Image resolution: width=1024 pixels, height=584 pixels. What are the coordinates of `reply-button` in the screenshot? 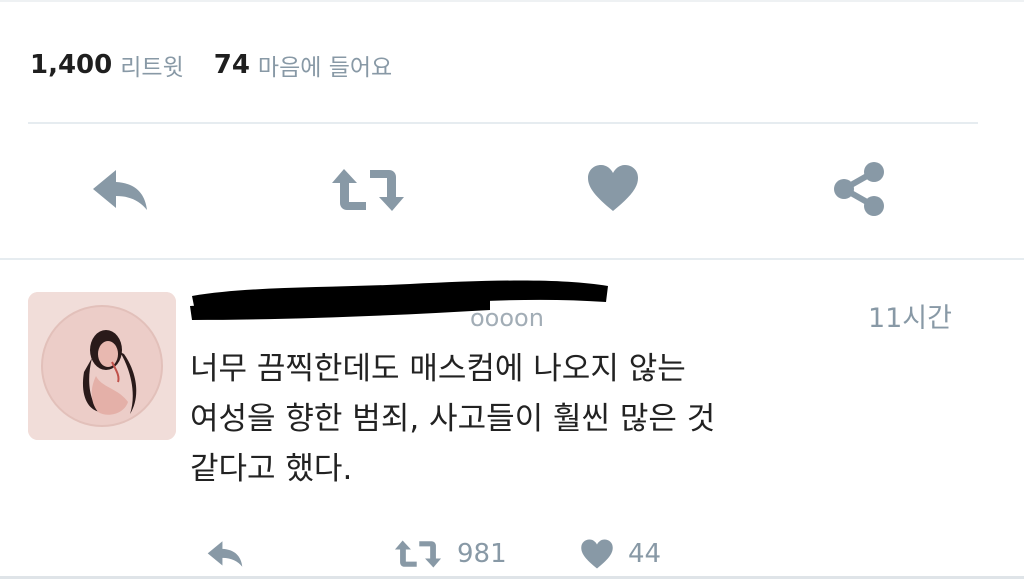 It's located at (120, 190).